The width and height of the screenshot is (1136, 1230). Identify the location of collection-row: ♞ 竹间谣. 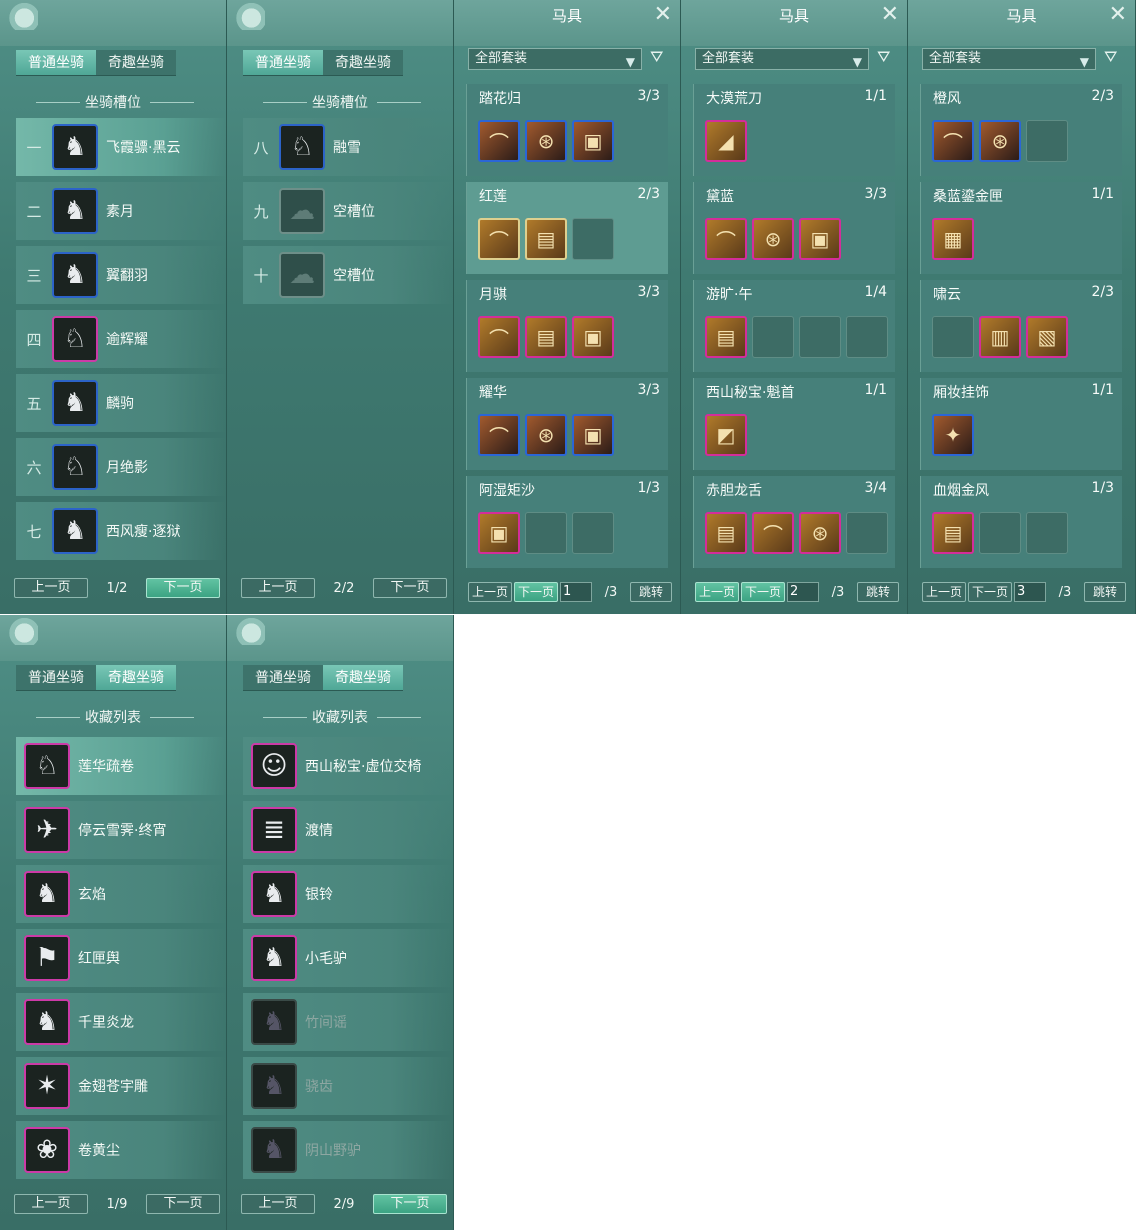
(348, 1022).